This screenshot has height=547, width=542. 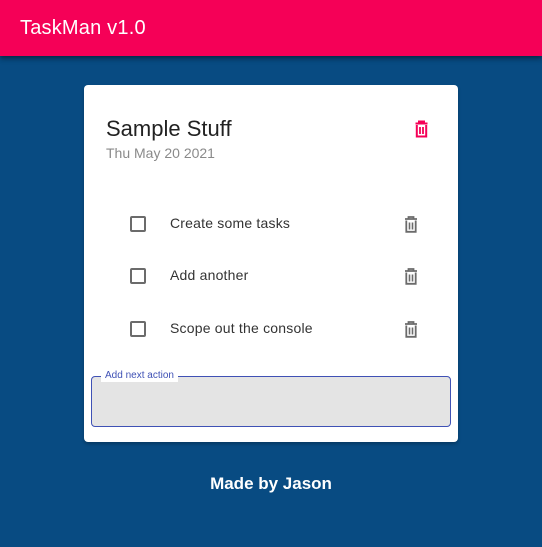 I want to click on task-row: Add another, so click(x=271, y=276).